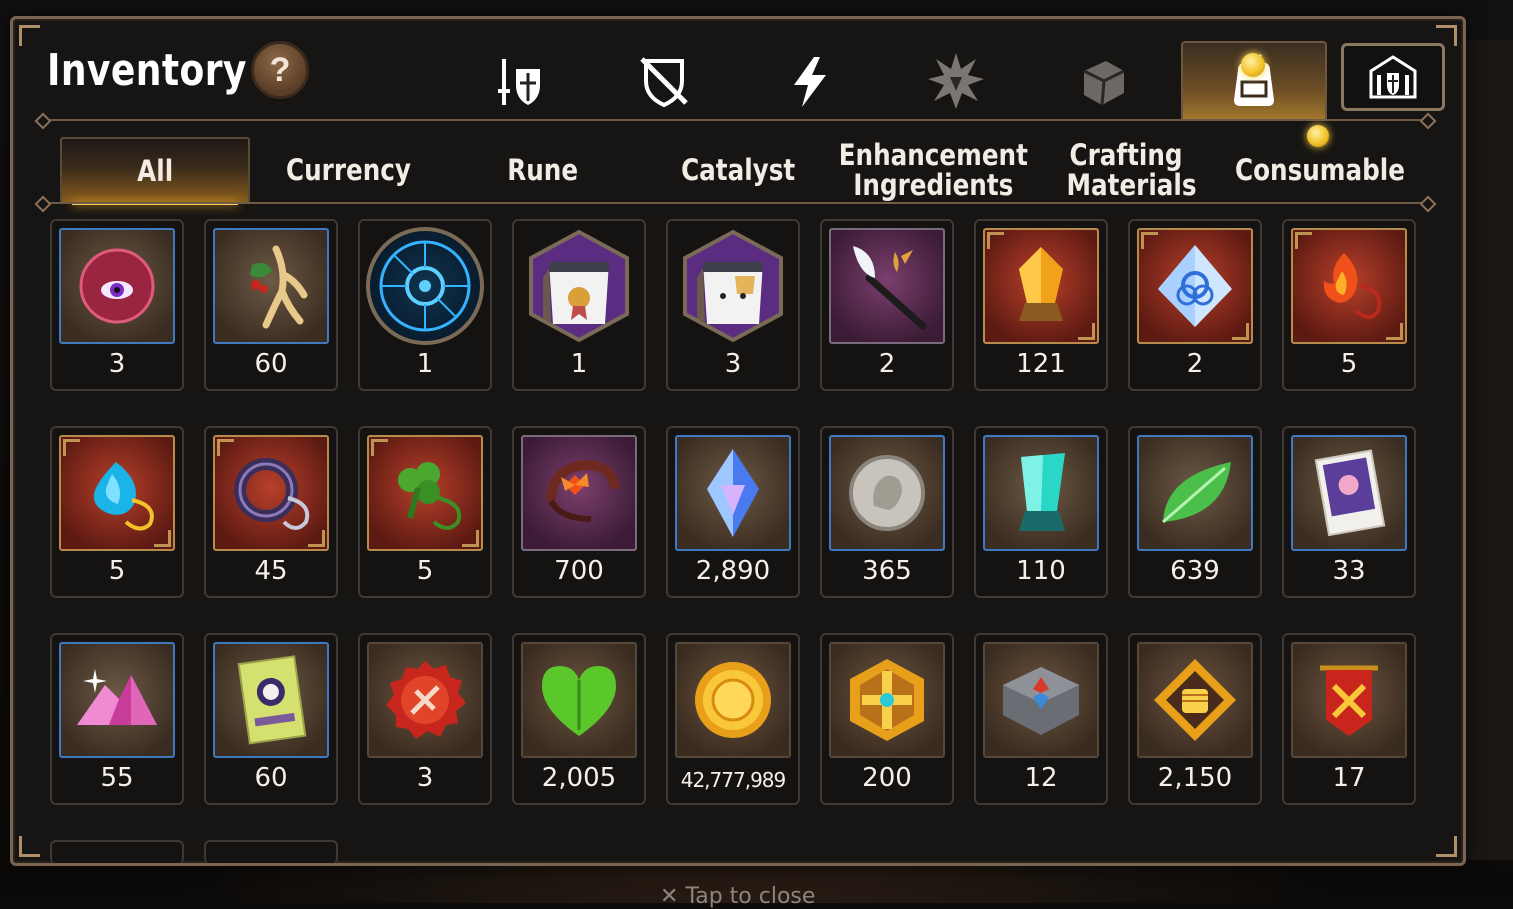 Image resolution: width=1513 pixels, height=909 pixels. Describe the element at coordinates (579, 571) in the screenshot. I see `item-count: 700` at that location.